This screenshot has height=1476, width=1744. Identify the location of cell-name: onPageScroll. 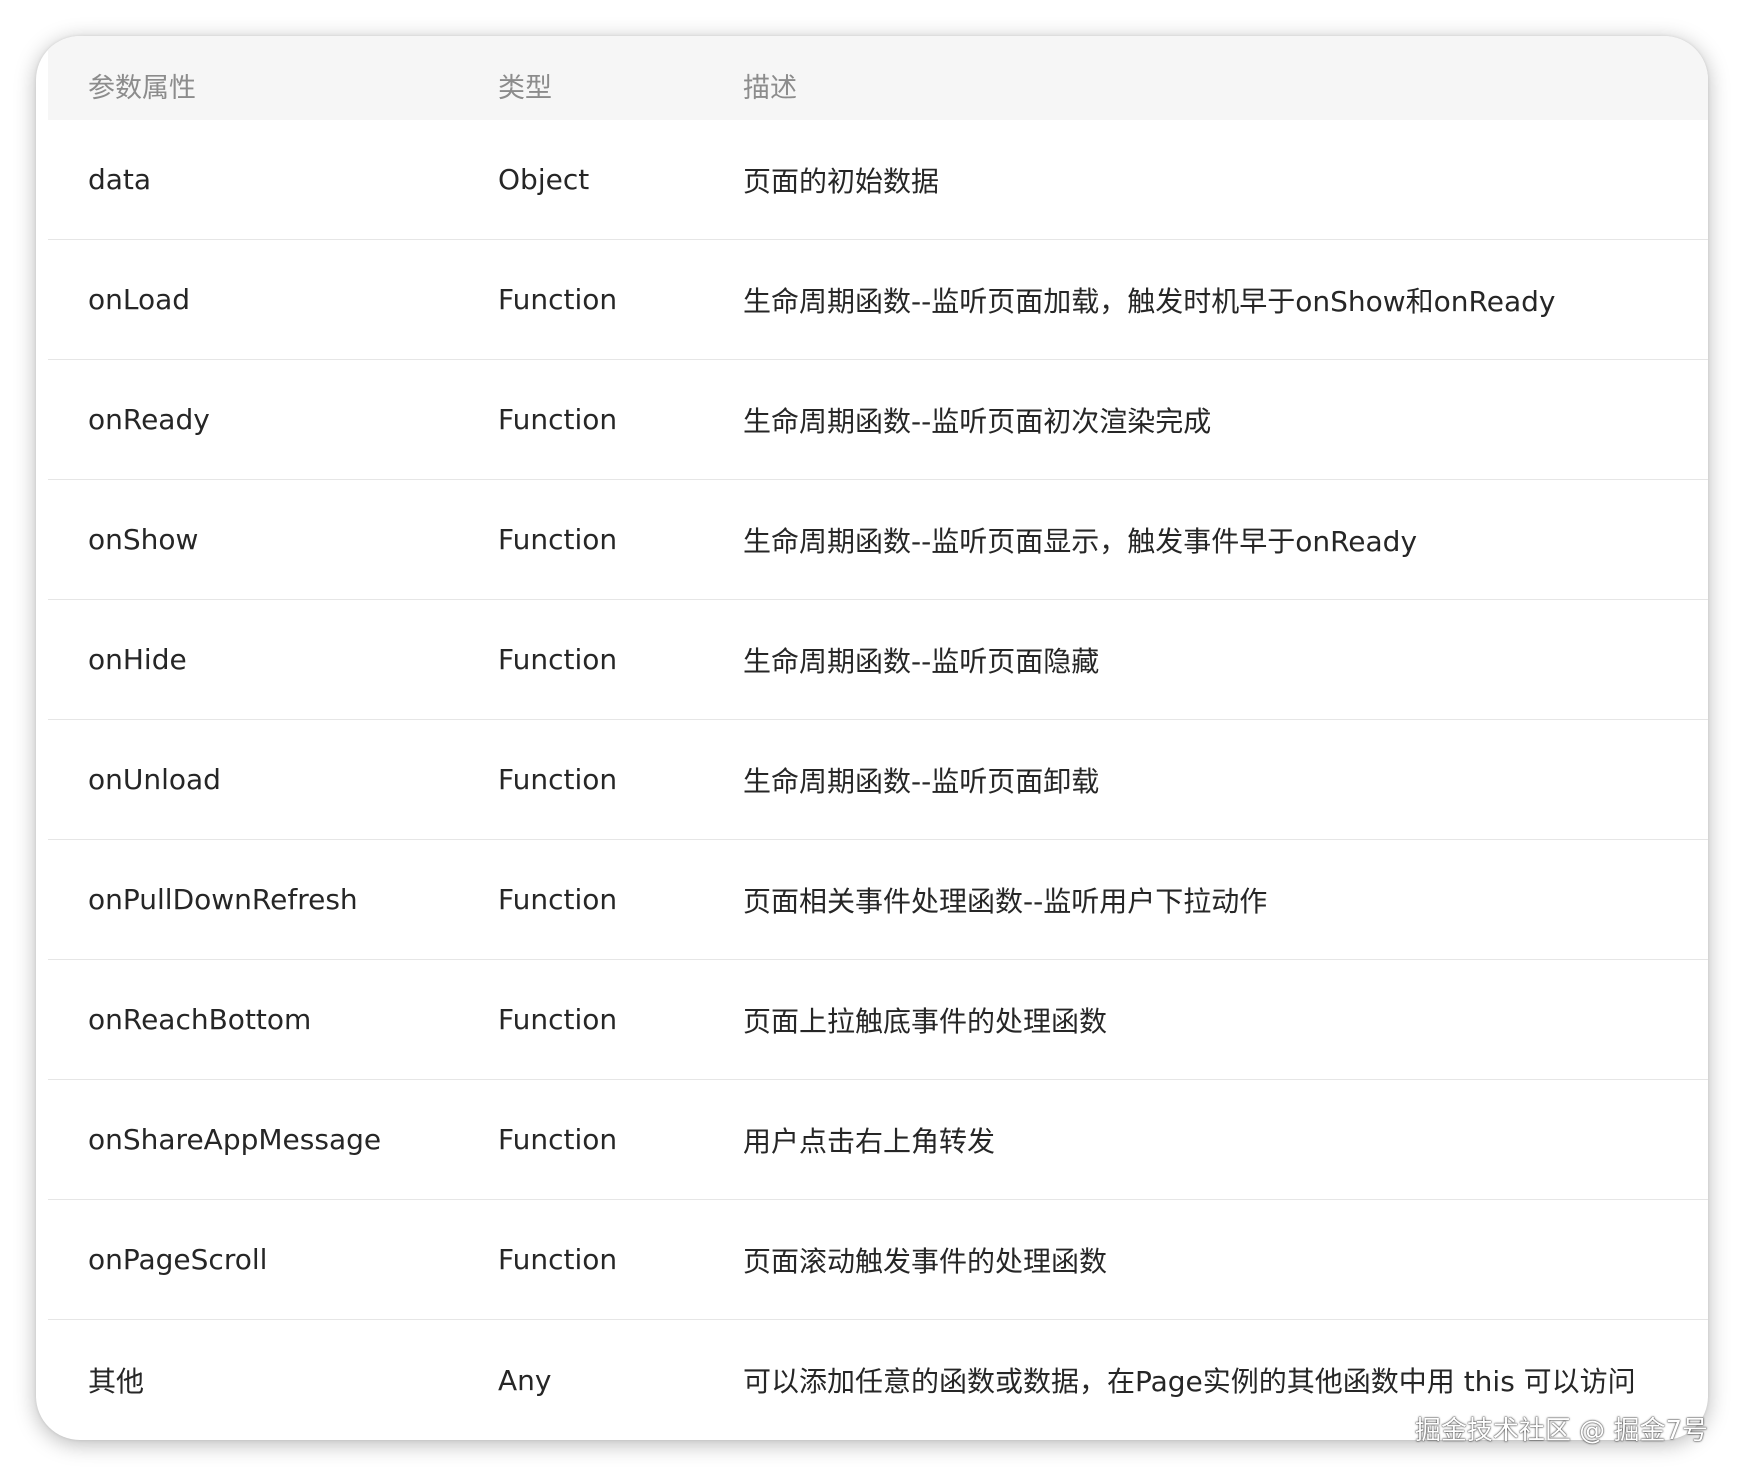
(178, 1259).